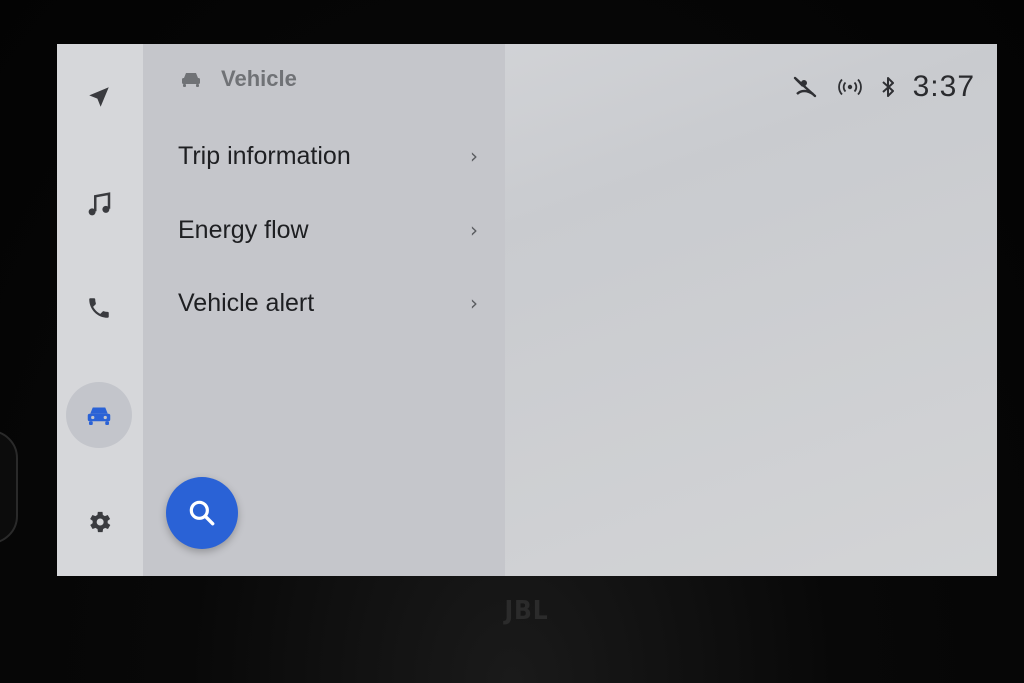 The height and width of the screenshot is (683, 1024). I want to click on panel-header: Vehicle, so click(238, 79).